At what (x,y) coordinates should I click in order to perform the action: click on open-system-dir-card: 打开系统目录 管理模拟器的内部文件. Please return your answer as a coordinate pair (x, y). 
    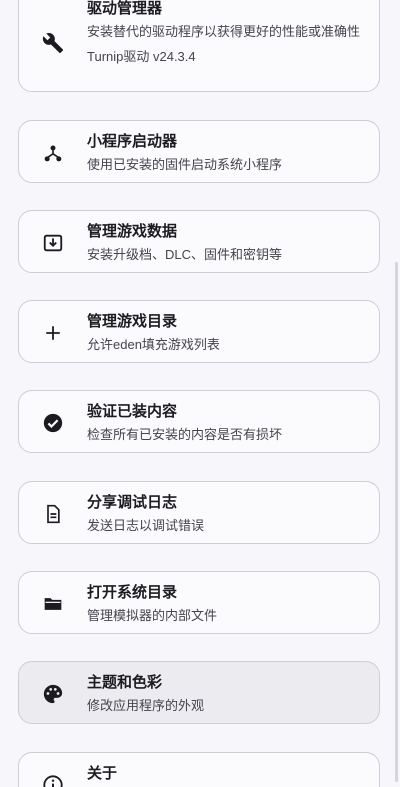
    Looking at the image, I should click on (199, 602).